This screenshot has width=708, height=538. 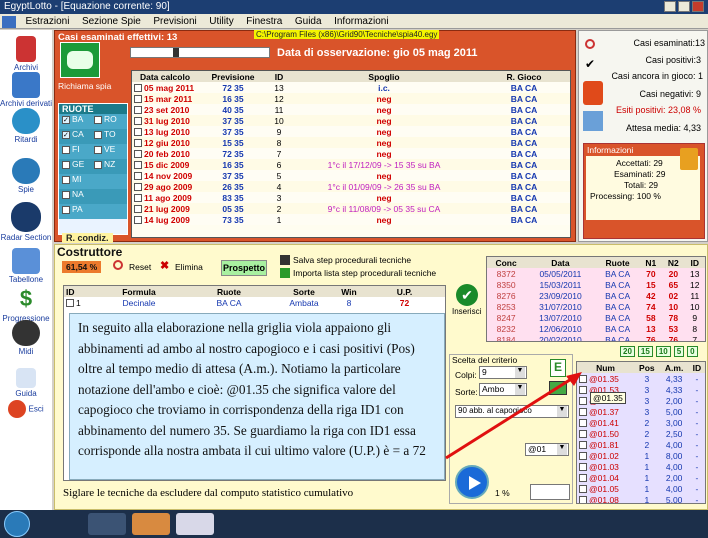 What do you see at coordinates (17, 524) in the screenshot?
I see `start-button` at bounding box center [17, 524].